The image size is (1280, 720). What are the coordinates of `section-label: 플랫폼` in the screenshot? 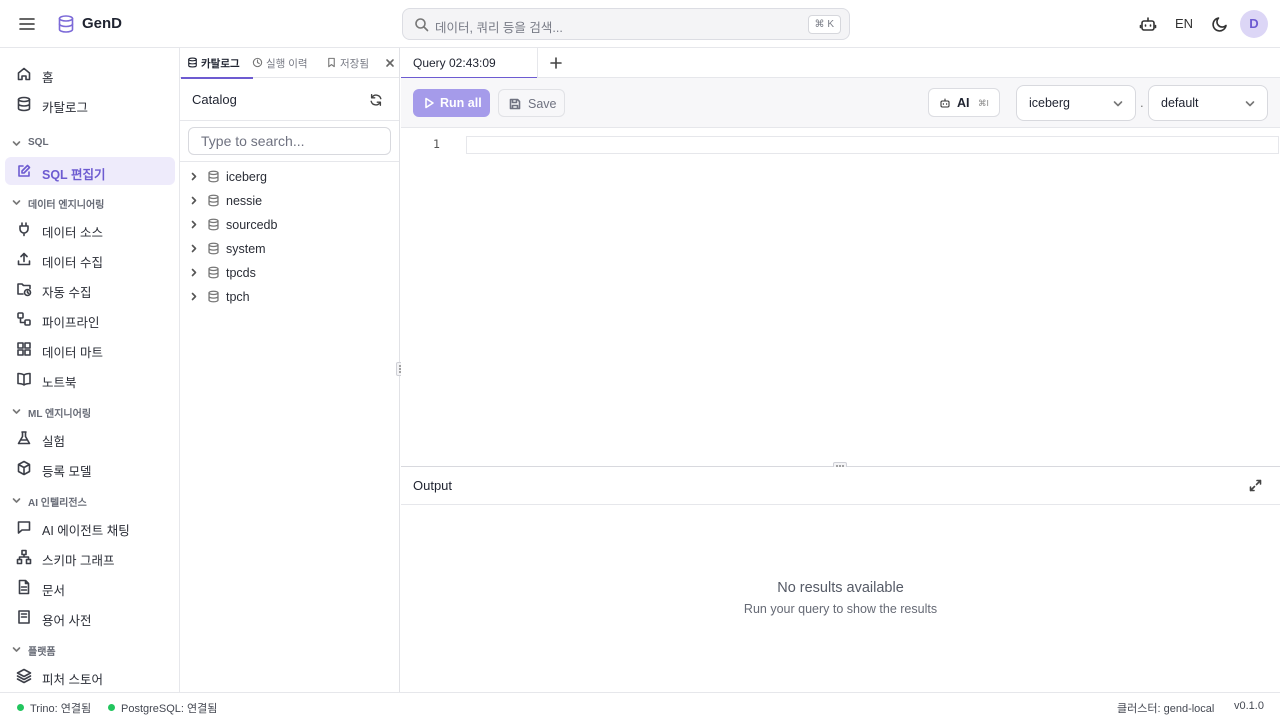 It's located at (42, 652).